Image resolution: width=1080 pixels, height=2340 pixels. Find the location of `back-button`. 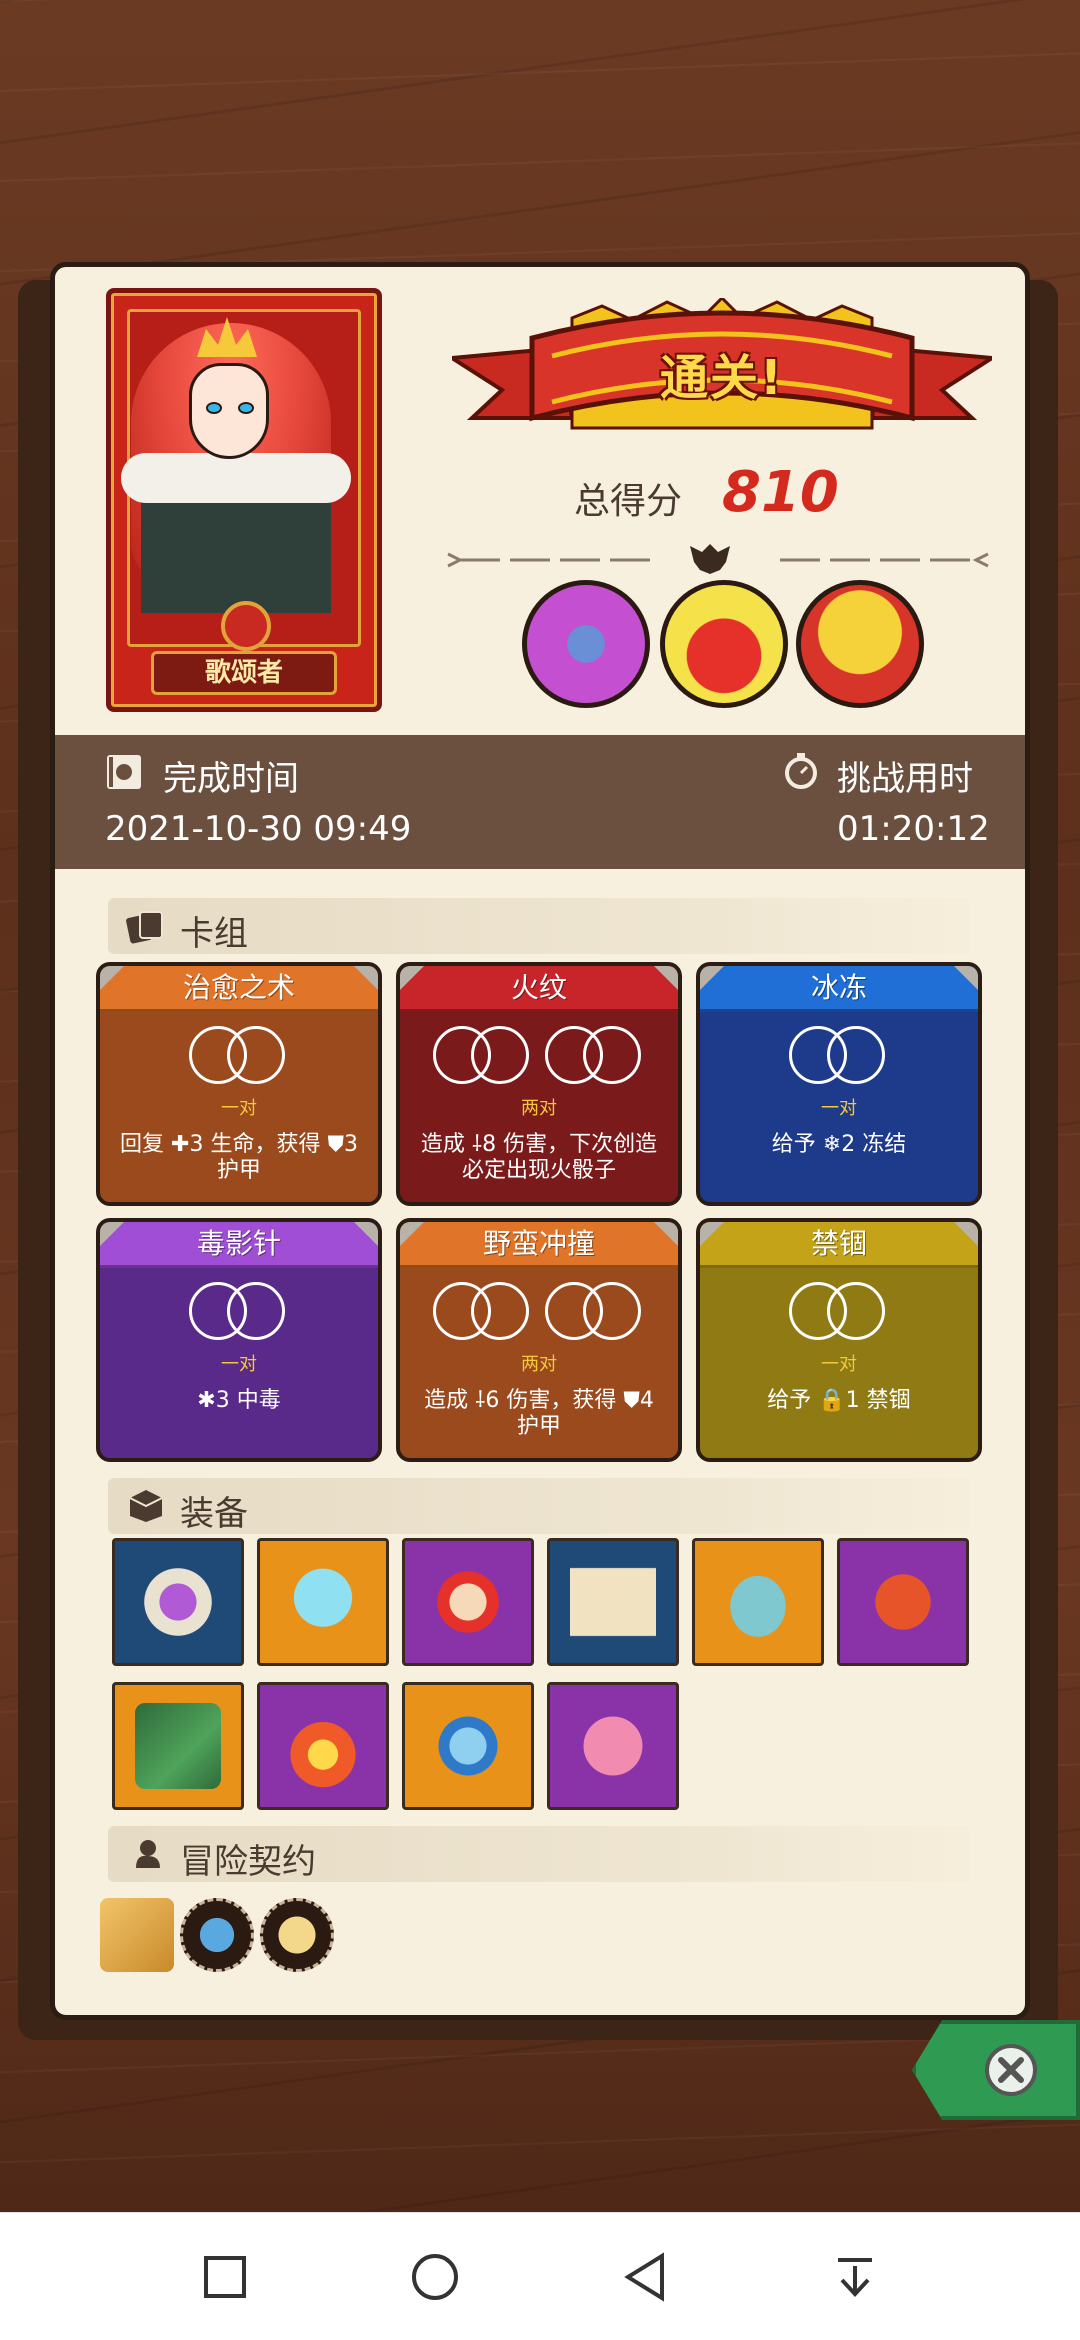

back-button is located at coordinates (645, 2277).